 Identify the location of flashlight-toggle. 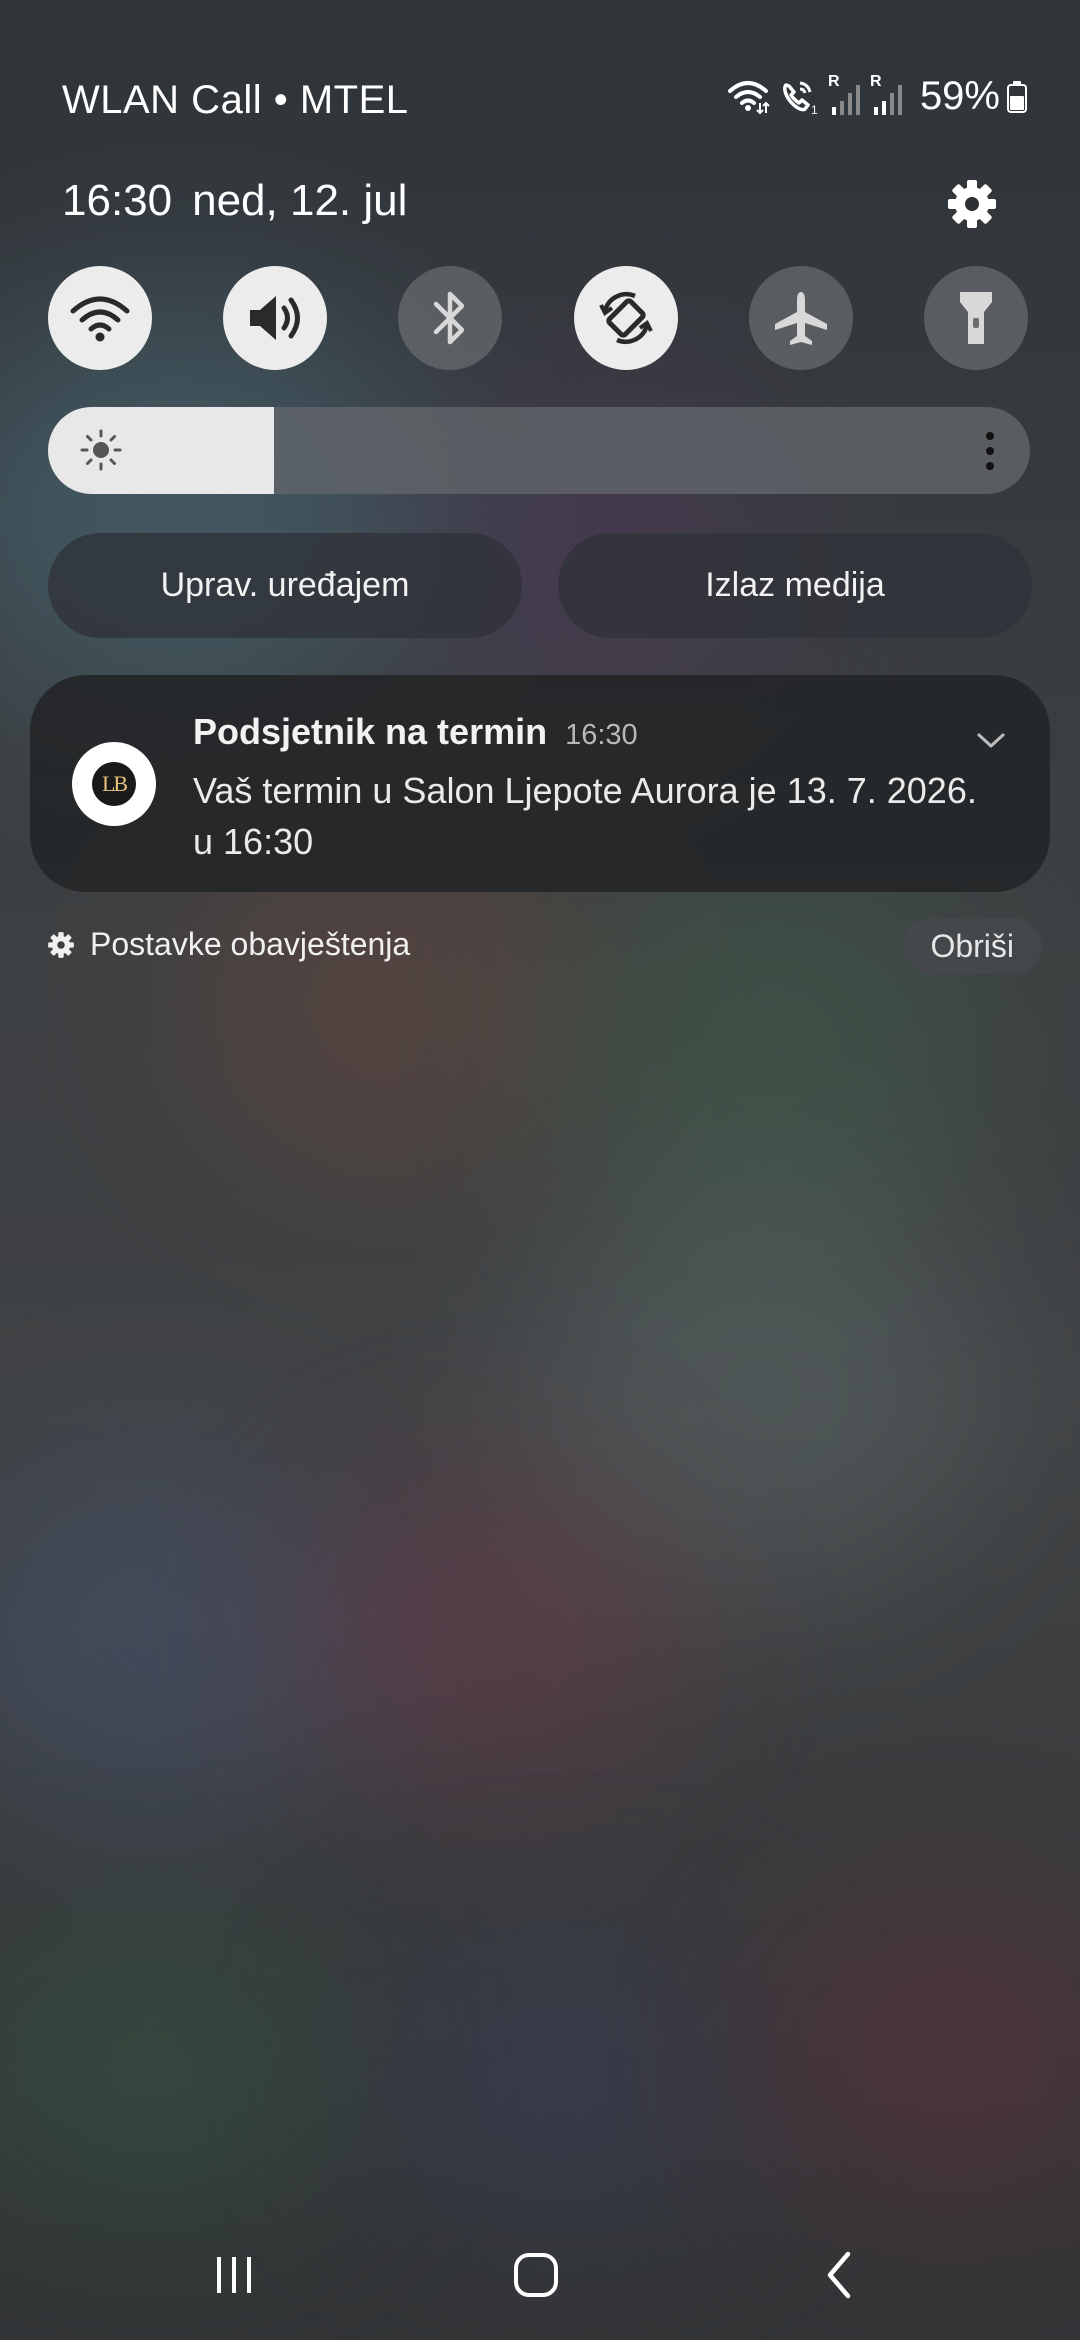
(975, 318).